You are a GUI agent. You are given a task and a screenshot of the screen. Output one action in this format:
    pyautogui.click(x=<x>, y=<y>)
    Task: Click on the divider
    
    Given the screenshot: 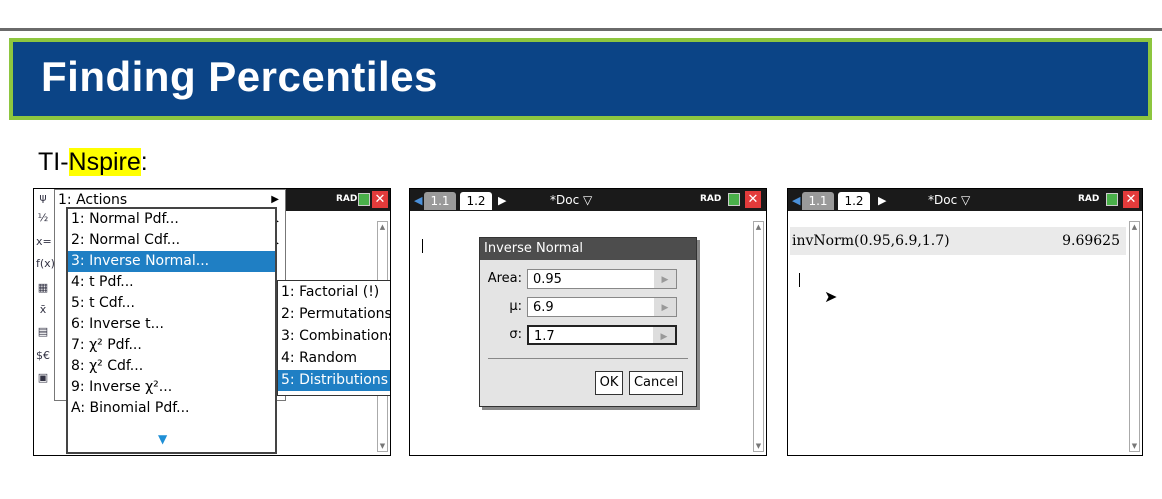 What is the action you would take?
    pyautogui.click(x=588, y=358)
    